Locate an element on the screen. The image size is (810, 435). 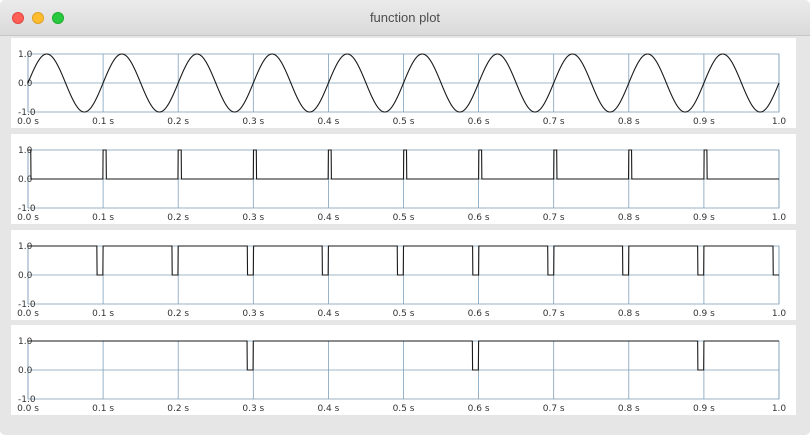
window-title: function plot is located at coordinates (405, 17).